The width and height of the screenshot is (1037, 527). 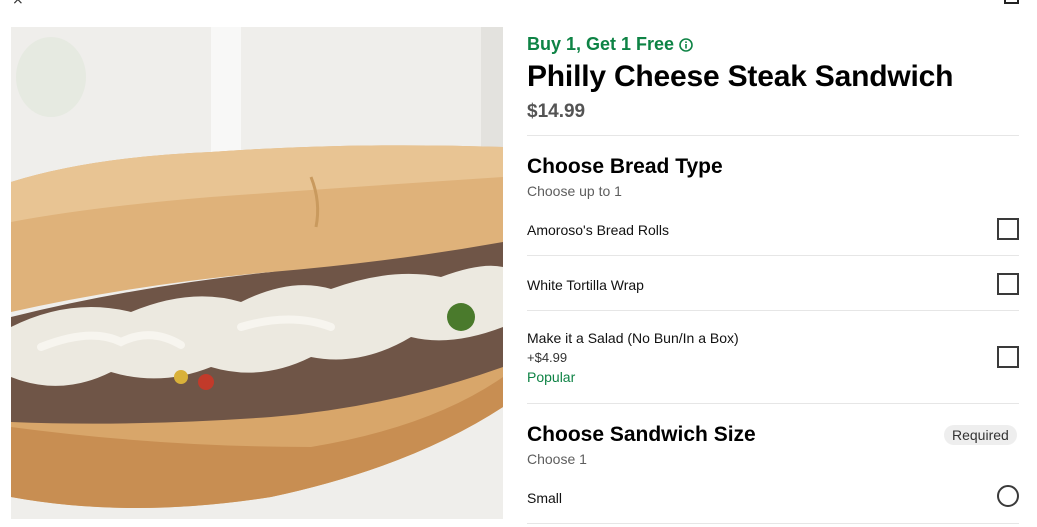 What do you see at coordinates (556, 111) in the screenshot?
I see `item-price: $14.99` at bounding box center [556, 111].